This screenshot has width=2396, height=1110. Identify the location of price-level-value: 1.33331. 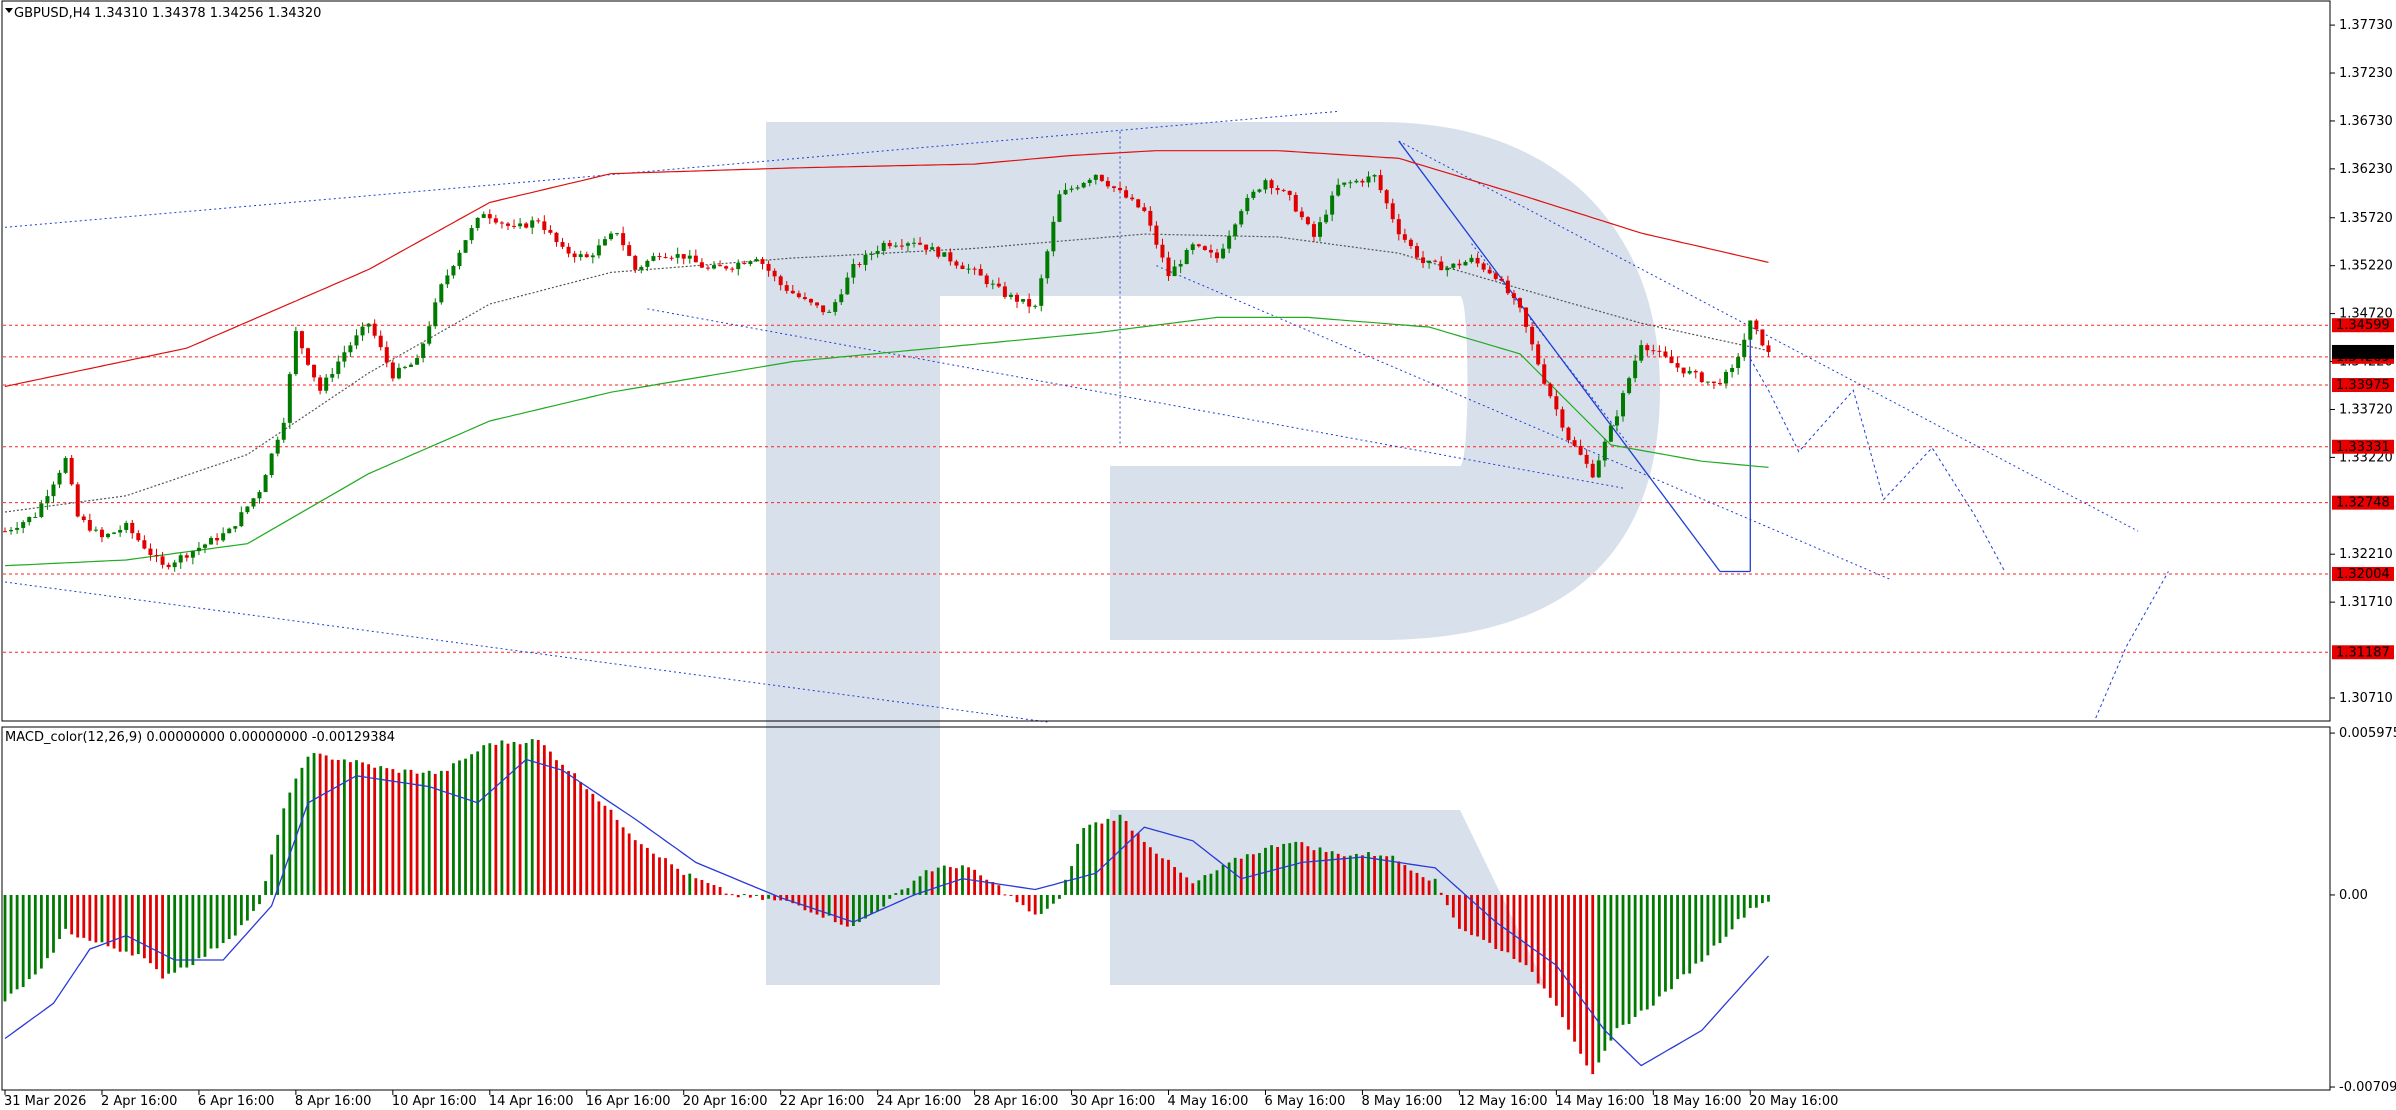
(2363, 447).